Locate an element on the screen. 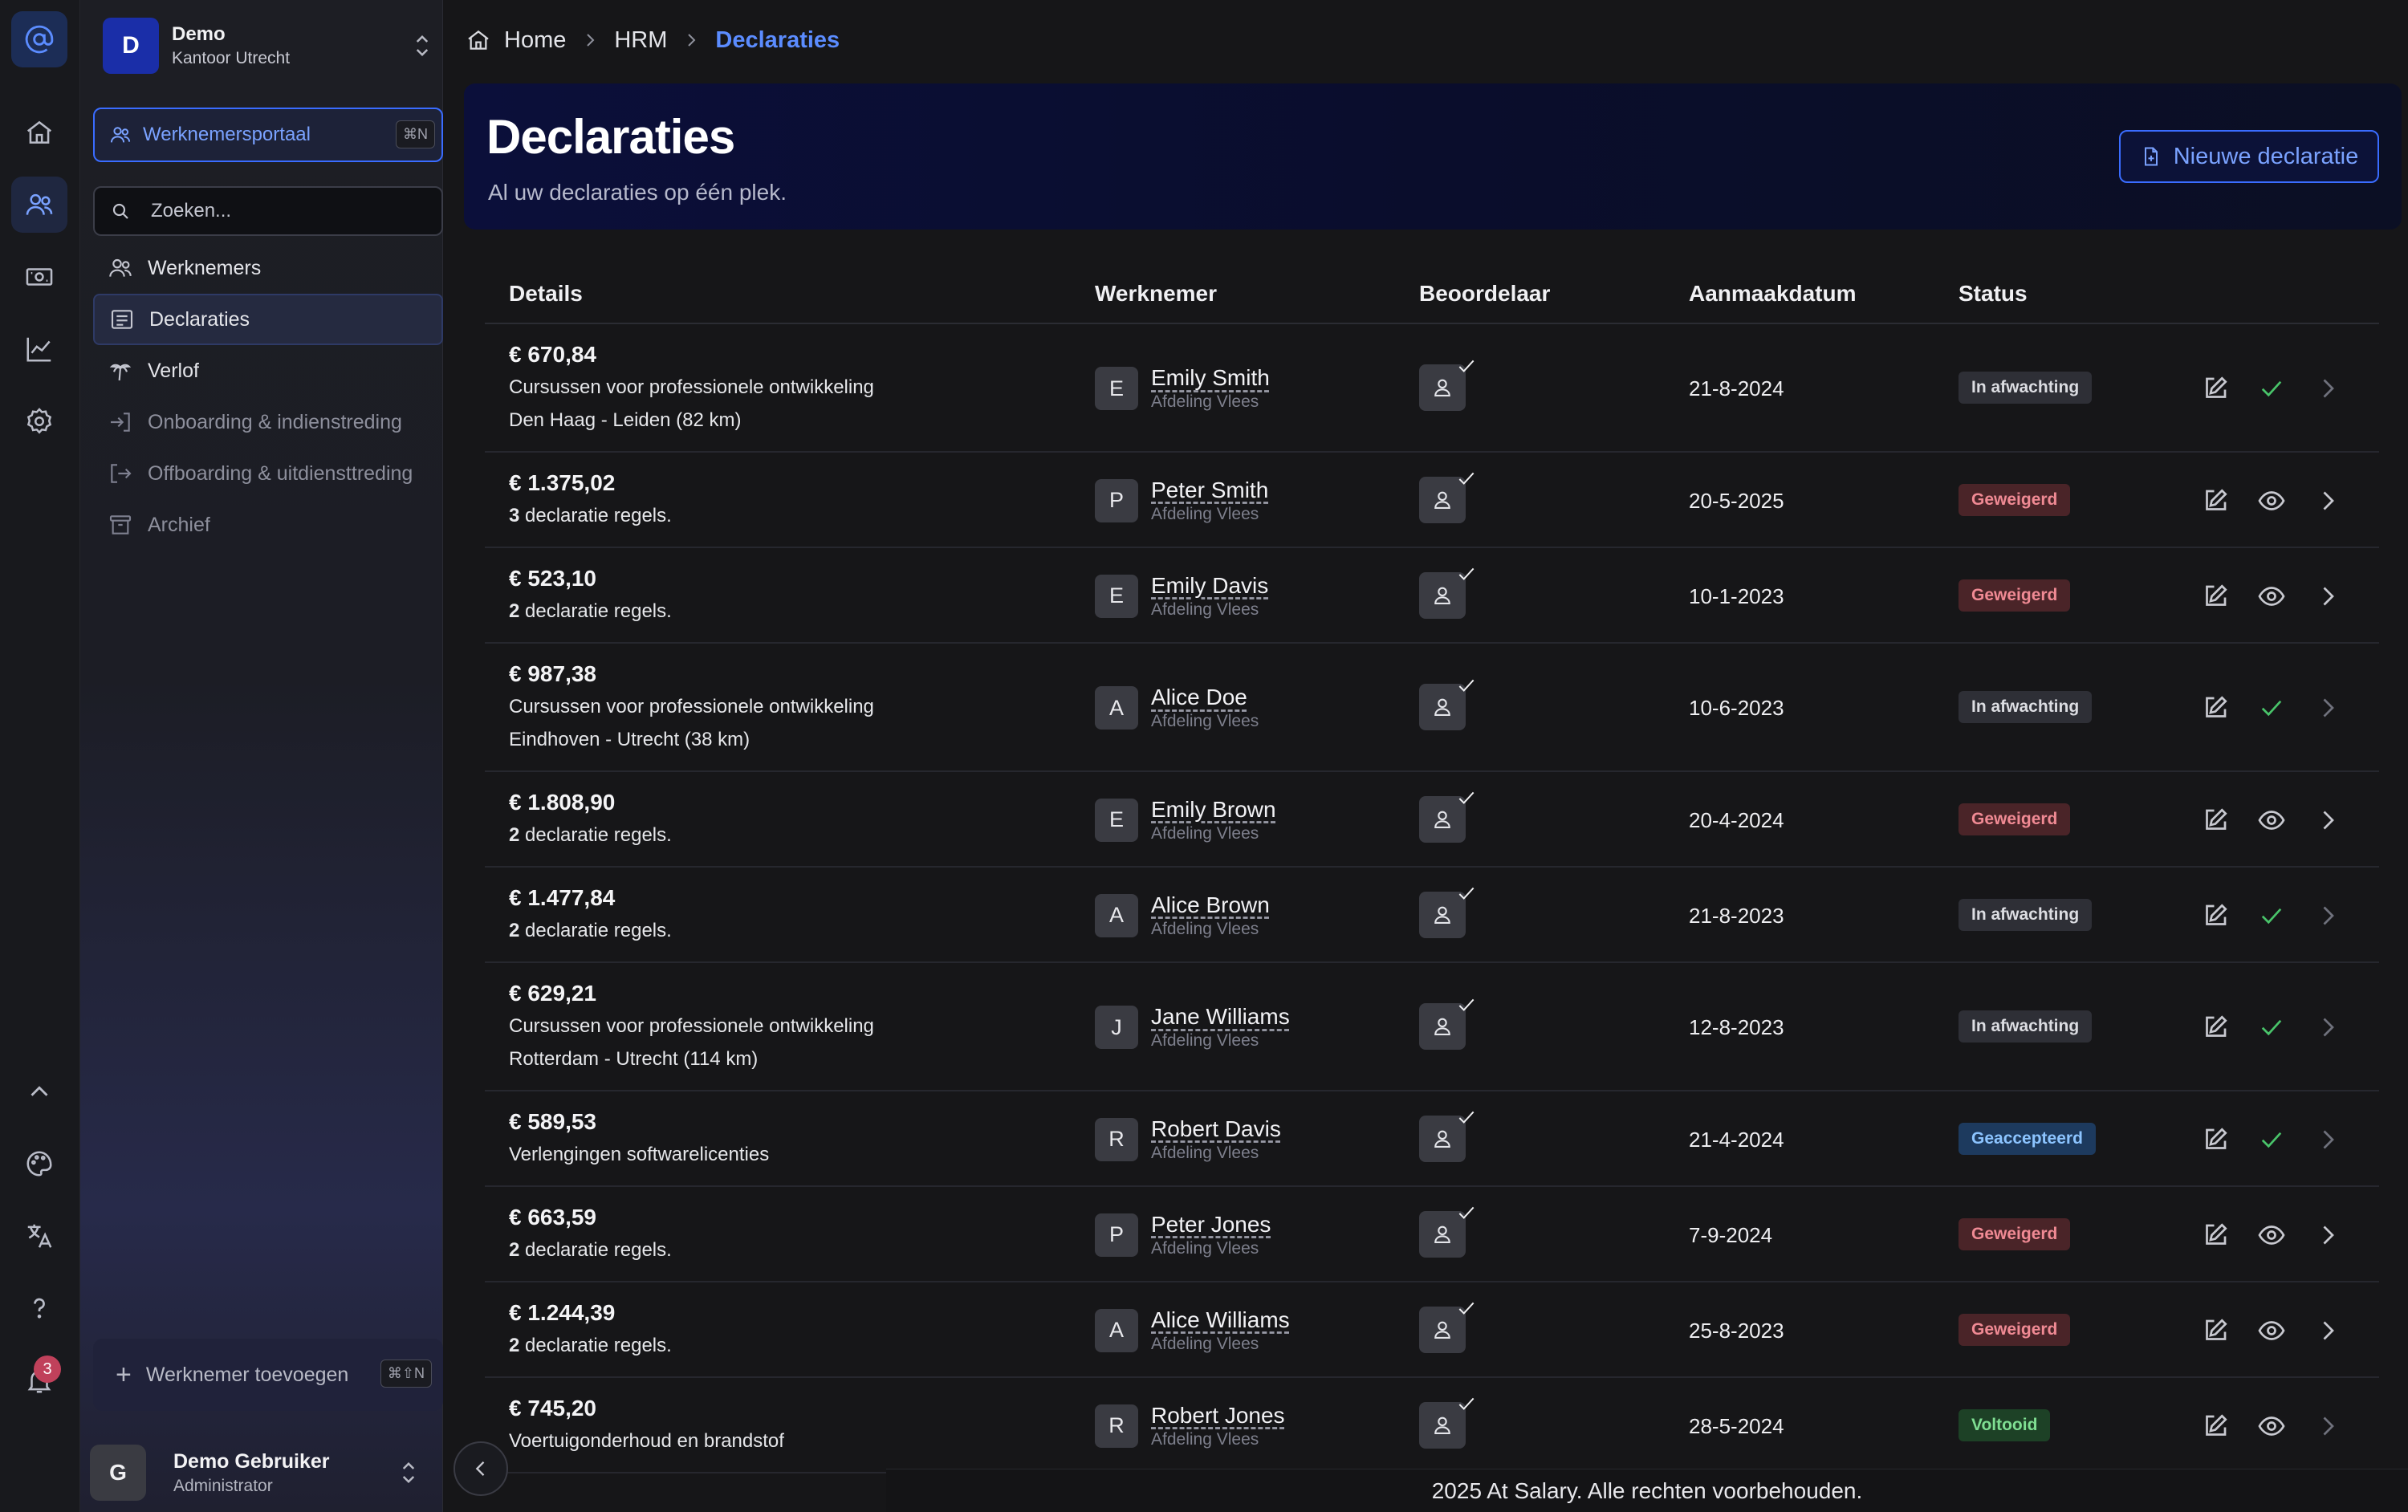 The width and height of the screenshot is (2408, 1512). employee-name-link: Robert Jones is located at coordinates (1218, 1416).